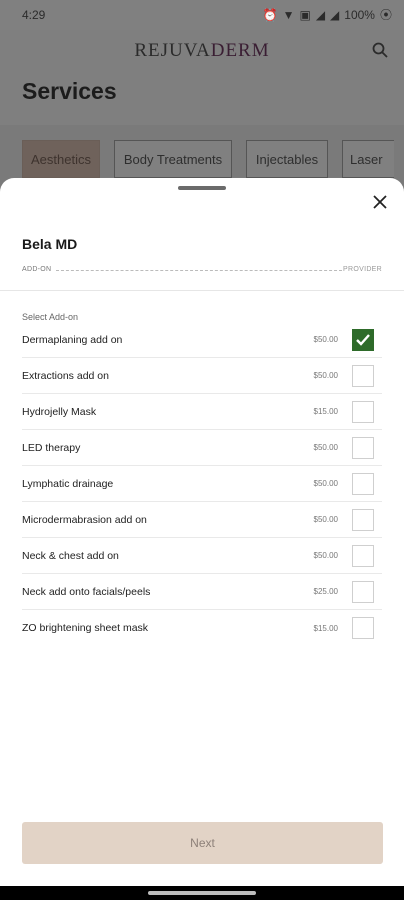 This screenshot has width=404, height=900. Describe the element at coordinates (34, 15) in the screenshot. I see `status-time: 4:29` at that location.